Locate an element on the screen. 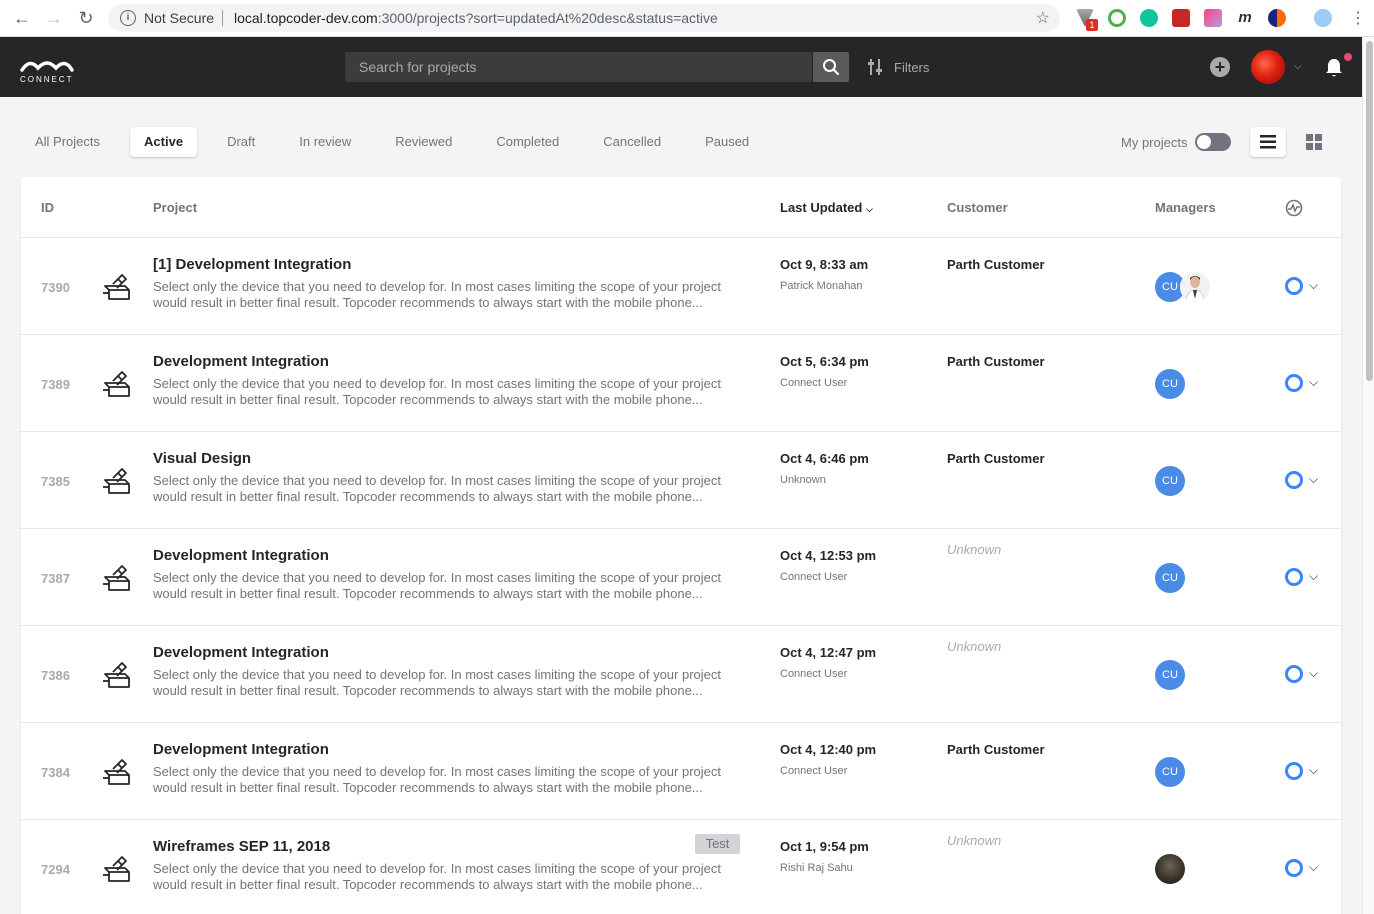 The width and height of the screenshot is (1374, 914). profile-icon is located at coordinates (1323, 18).